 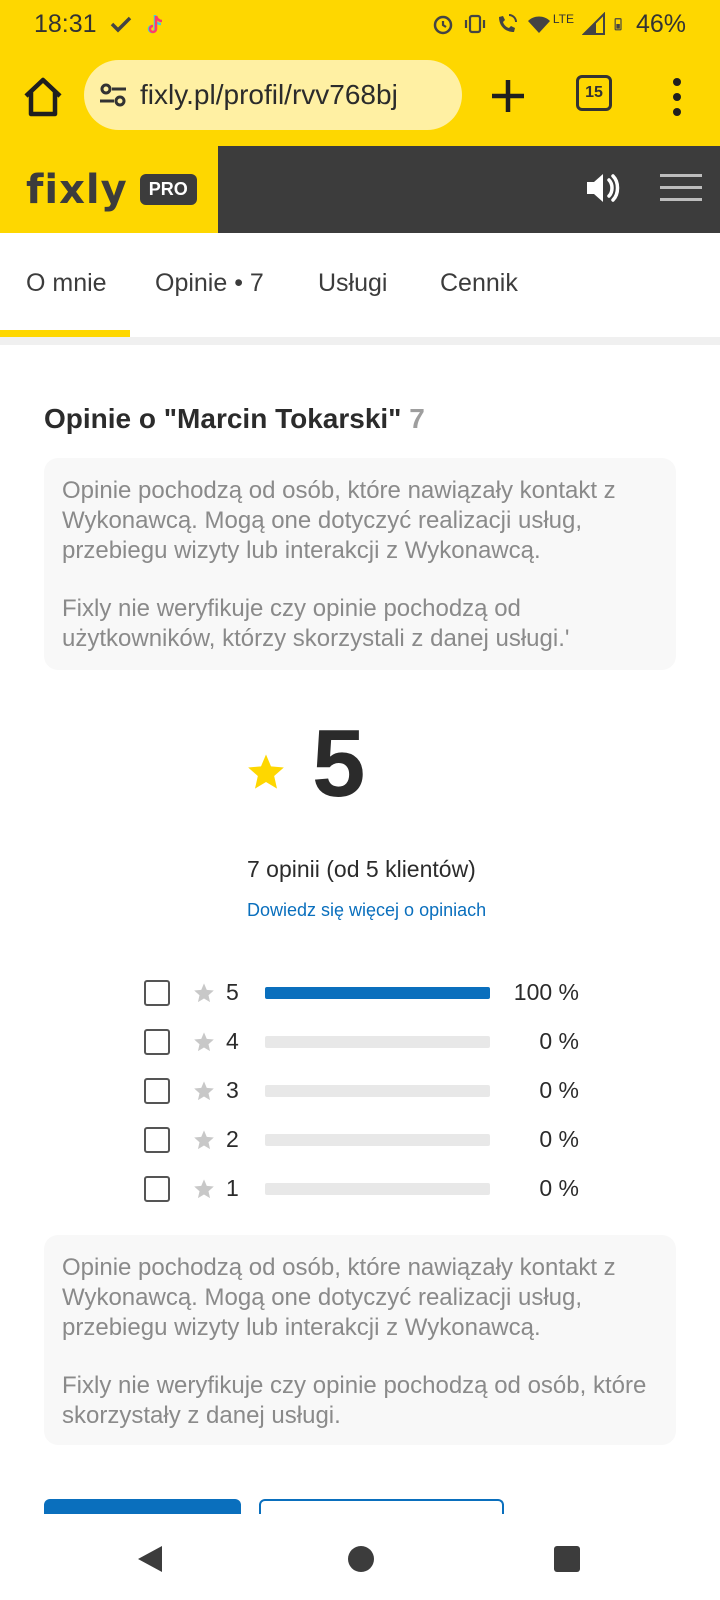 I want to click on active-tab-indicator, so click(x=65, y=333).